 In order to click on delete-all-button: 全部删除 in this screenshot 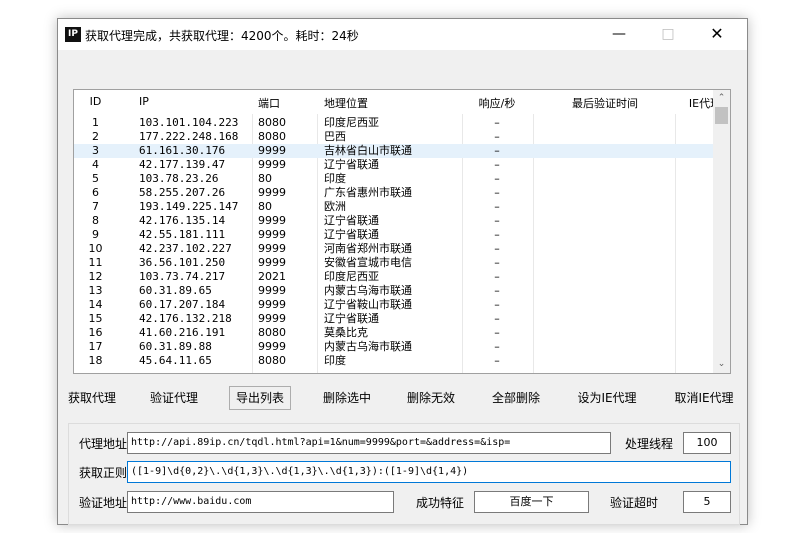, I will do `click(516, 398)`.